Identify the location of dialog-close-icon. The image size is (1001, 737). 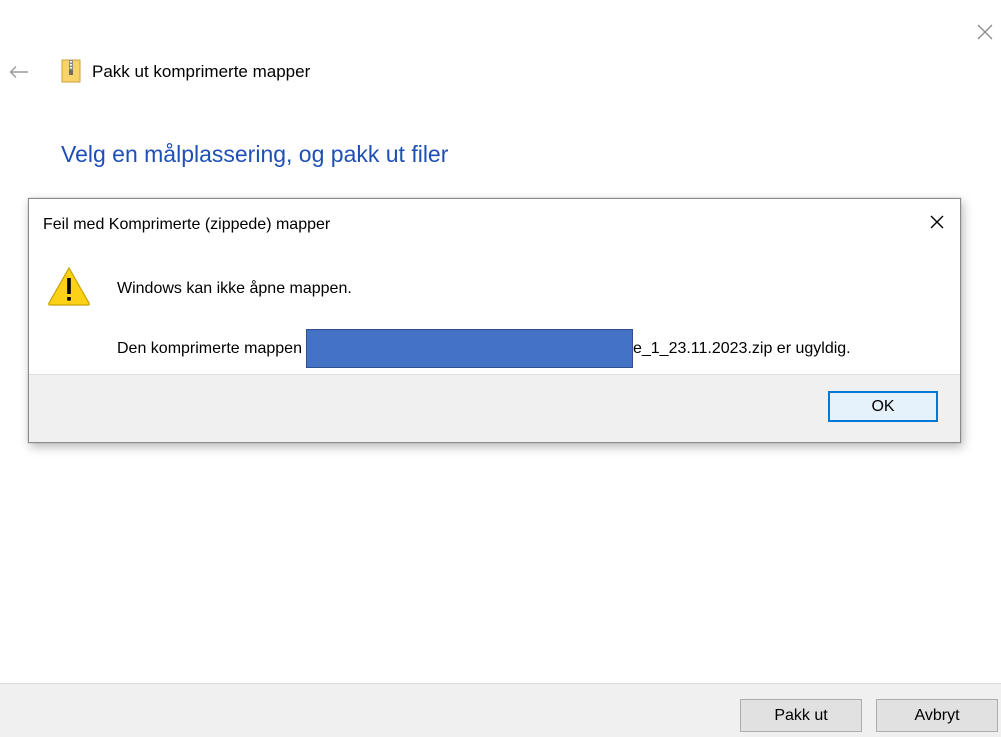
(937, 222).